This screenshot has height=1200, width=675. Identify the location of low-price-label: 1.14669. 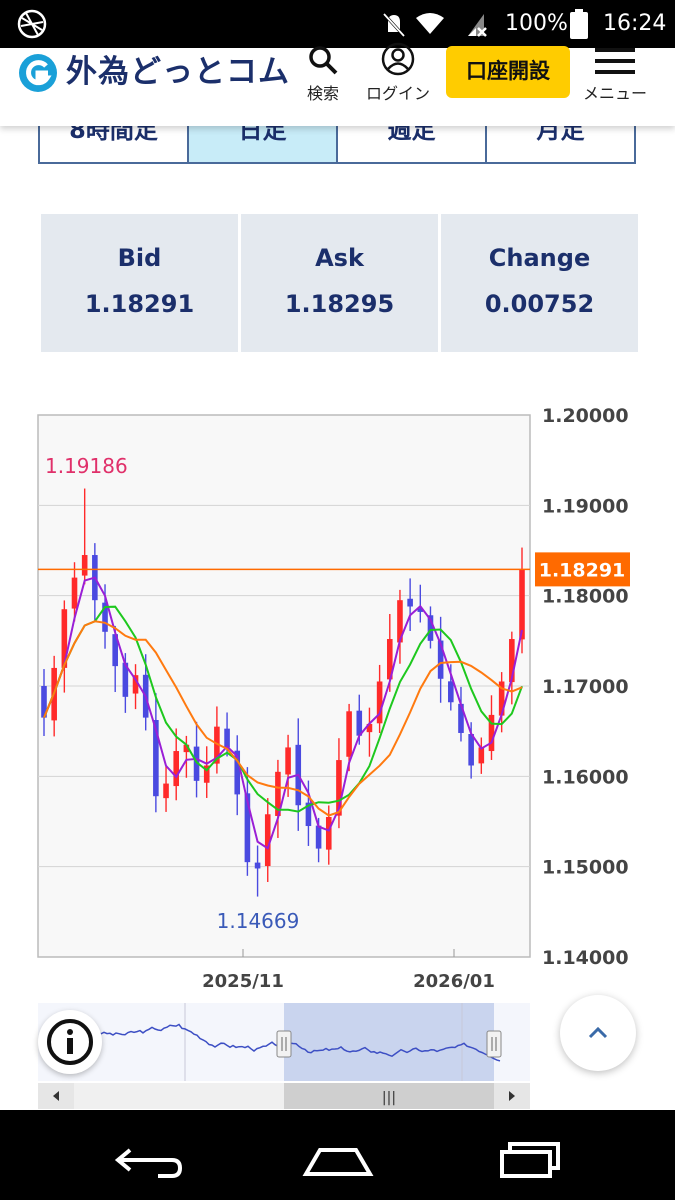
(258, 921).